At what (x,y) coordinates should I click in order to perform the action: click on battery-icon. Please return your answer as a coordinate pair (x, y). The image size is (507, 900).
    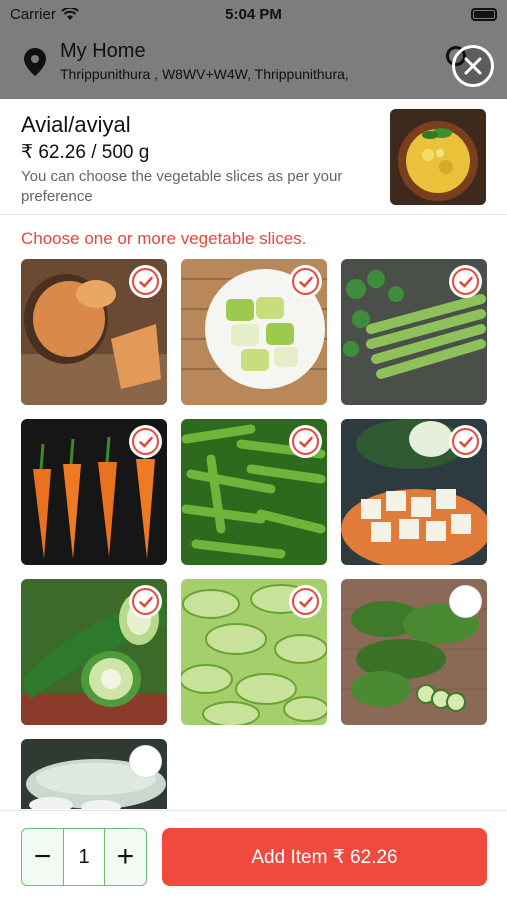
    Looking at the image, I should click on (484, 14).